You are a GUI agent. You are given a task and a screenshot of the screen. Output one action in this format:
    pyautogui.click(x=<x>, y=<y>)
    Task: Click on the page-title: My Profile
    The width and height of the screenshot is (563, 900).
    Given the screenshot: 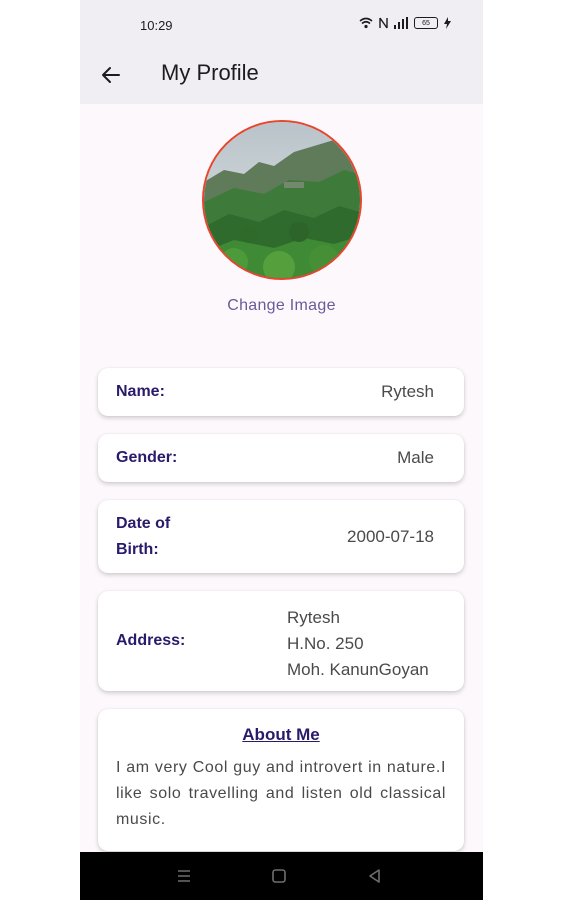 What is the action you would take?
    pyautogui.click(x=210, y=72)
    